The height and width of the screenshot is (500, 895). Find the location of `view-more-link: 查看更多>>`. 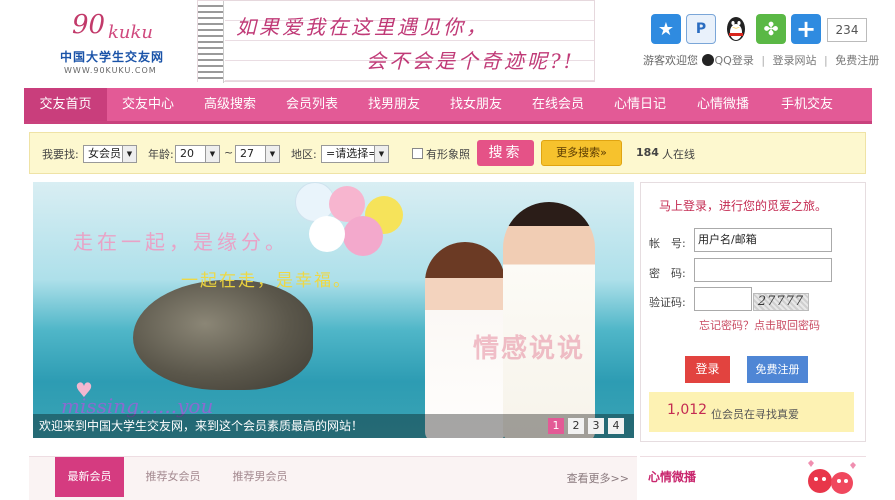

view-more-link: 查看更多>> is located at coordinates (598, 478).